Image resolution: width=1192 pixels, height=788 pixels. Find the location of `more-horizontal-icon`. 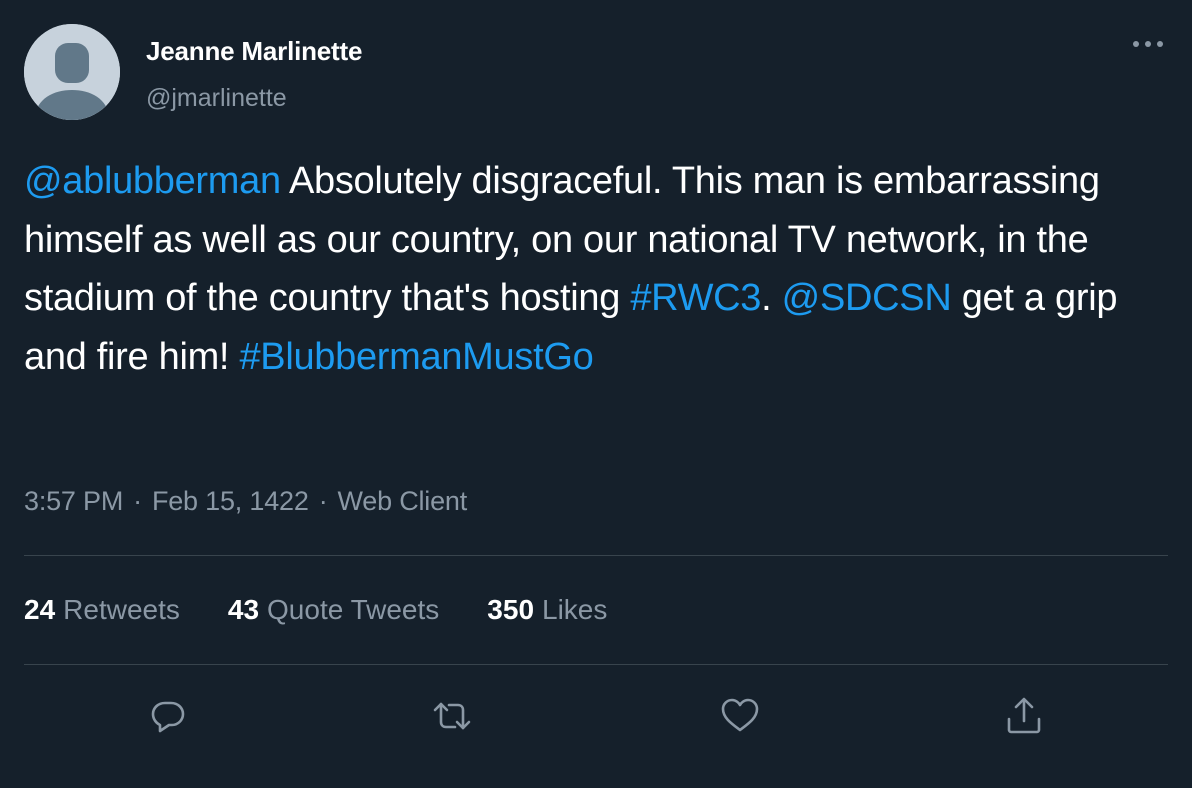

more-horizontal-icon is located at coordinates (1148, 44).